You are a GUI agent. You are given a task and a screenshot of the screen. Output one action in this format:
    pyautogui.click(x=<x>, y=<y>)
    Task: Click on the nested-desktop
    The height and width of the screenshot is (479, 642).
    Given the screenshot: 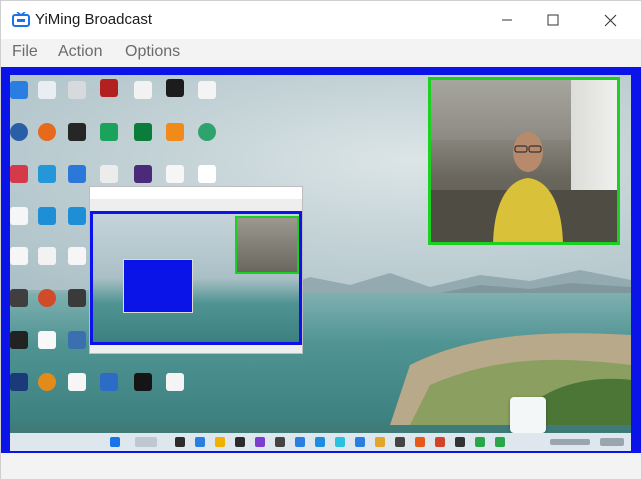 What is the action you would take?
    pyautogui.click(x=196, y=278)
    